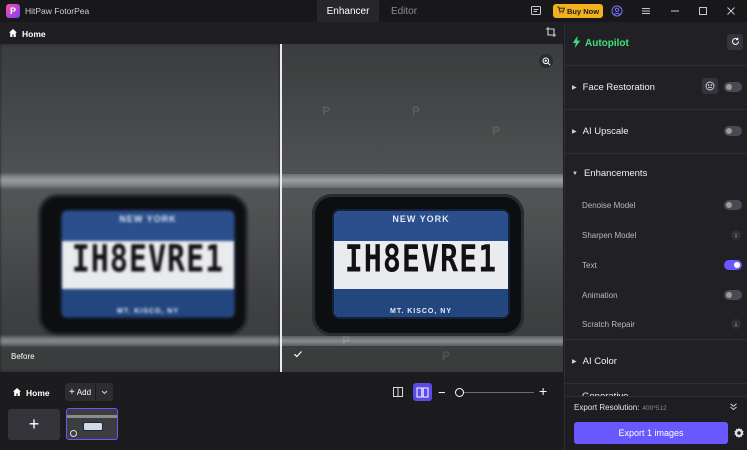 Image resolution: width=747 pixels, height=450 pixels. Describe the element at coordinates (733, 131) in the screenshot. I see `ai-upscale-toggle` at that location.